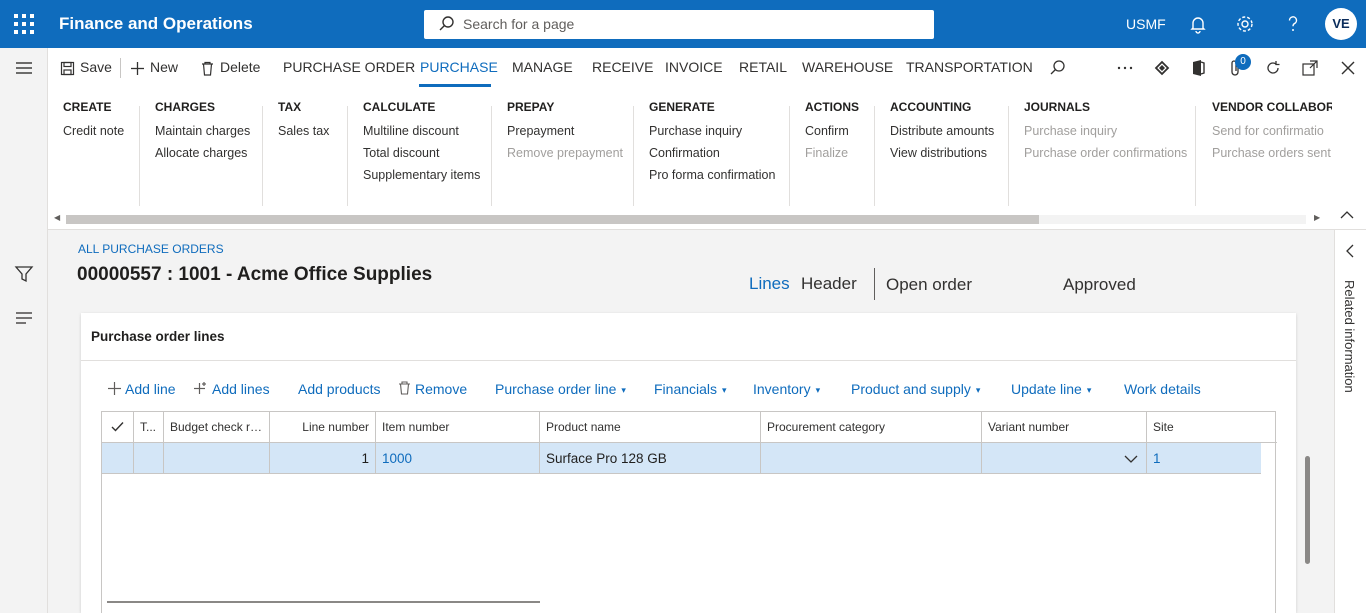 The image size is (1366, 613). What do you see at coordinates (458, 458) in the screenshot?
I see `cell-item-number: 1000` at bounding box center [458, 458].